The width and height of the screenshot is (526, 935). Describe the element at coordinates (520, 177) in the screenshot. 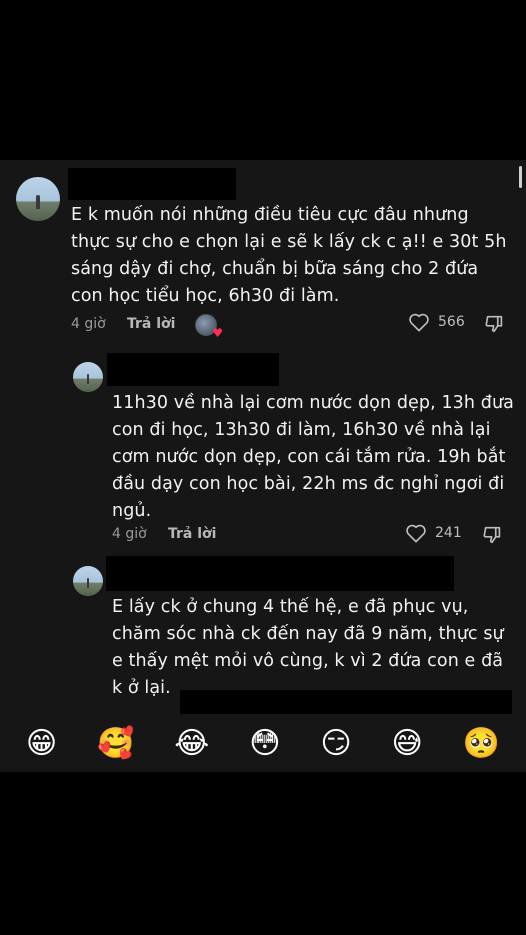

I see `scrollbar` at that location.